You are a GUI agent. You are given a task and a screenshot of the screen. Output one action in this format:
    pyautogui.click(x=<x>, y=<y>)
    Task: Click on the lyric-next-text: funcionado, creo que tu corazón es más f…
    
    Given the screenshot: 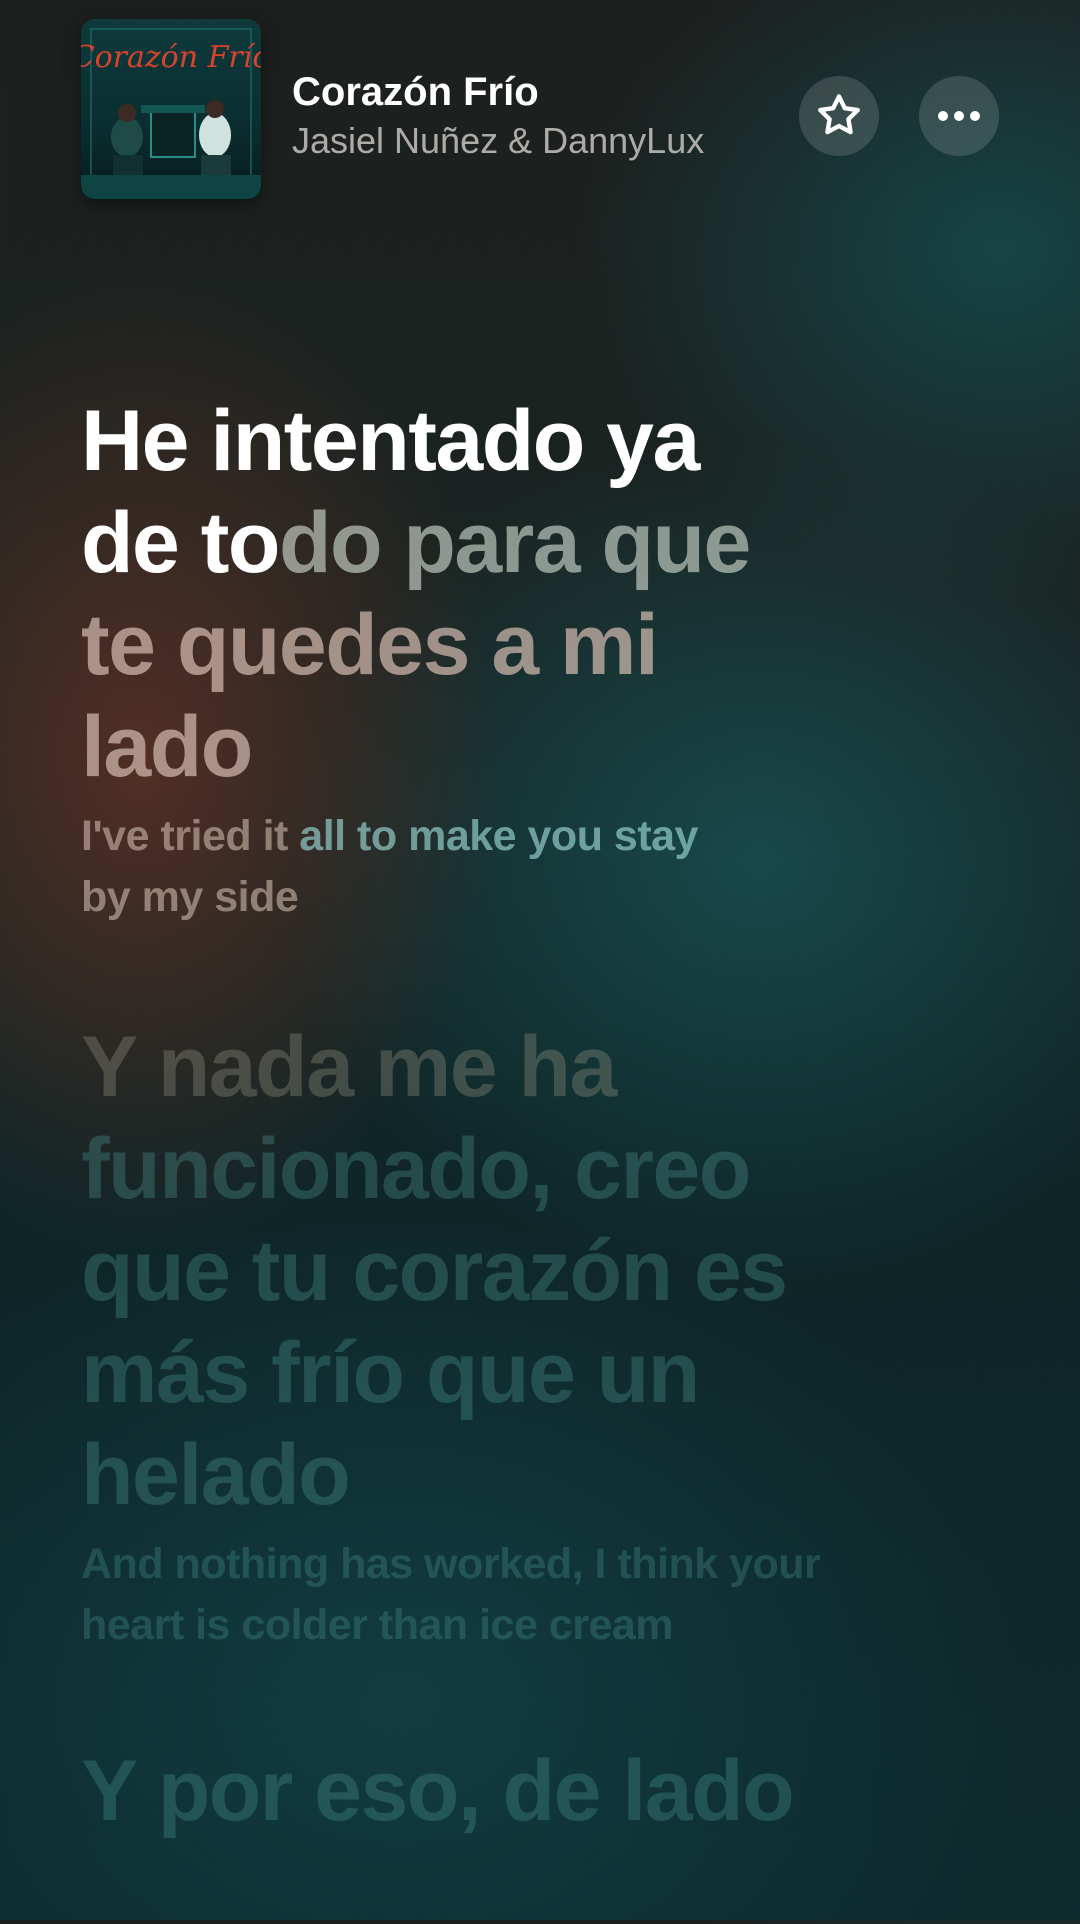 What is the action you would take?
    pyautogui.click(x=434, y=1322)
    